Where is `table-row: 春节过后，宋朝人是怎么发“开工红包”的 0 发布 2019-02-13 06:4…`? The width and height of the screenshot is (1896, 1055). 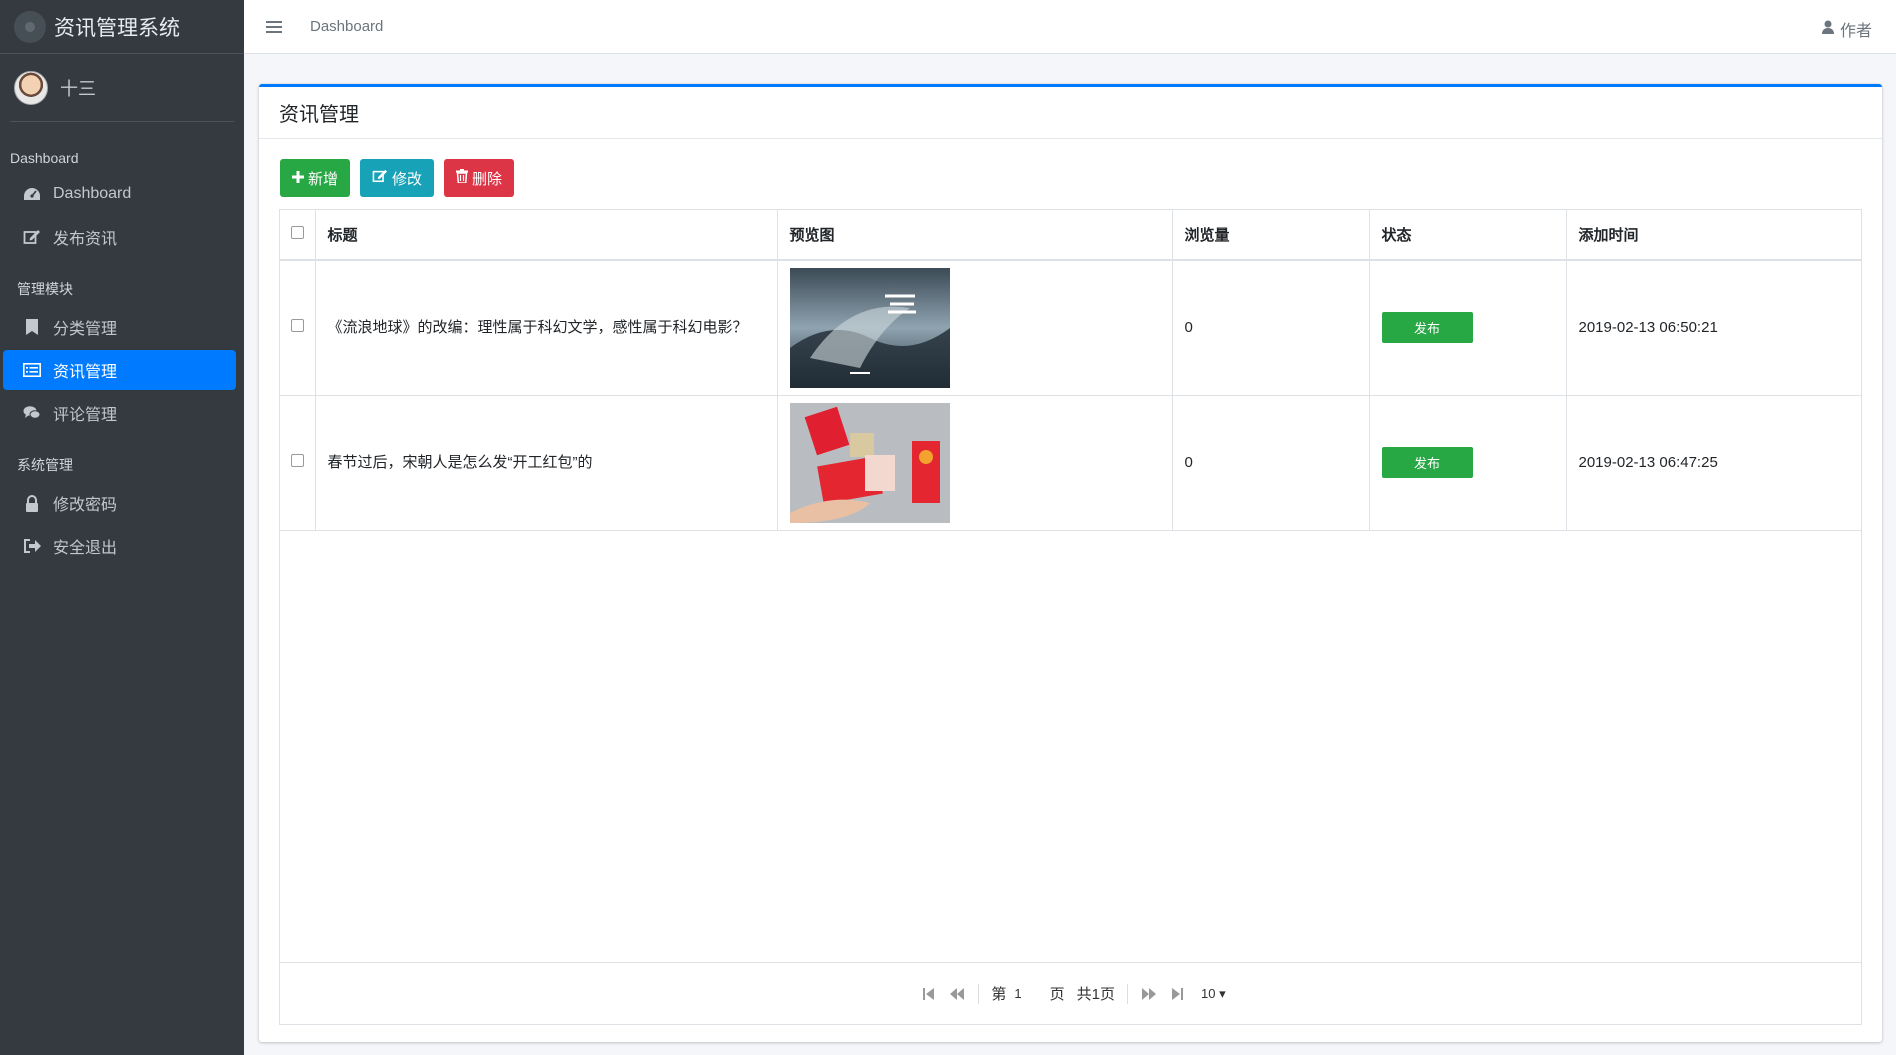 table-row: 春节过后，宋朝人是怎么发“开工红包”的 0 发布 2019-02-13 06:4… is located at coordinates (1070, 463).